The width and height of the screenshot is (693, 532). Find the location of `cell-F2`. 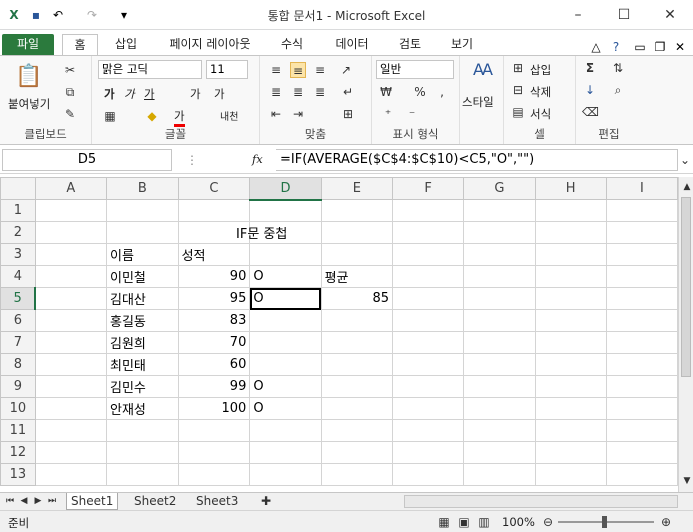

cell-F2 is located at coordinates (428, 232).